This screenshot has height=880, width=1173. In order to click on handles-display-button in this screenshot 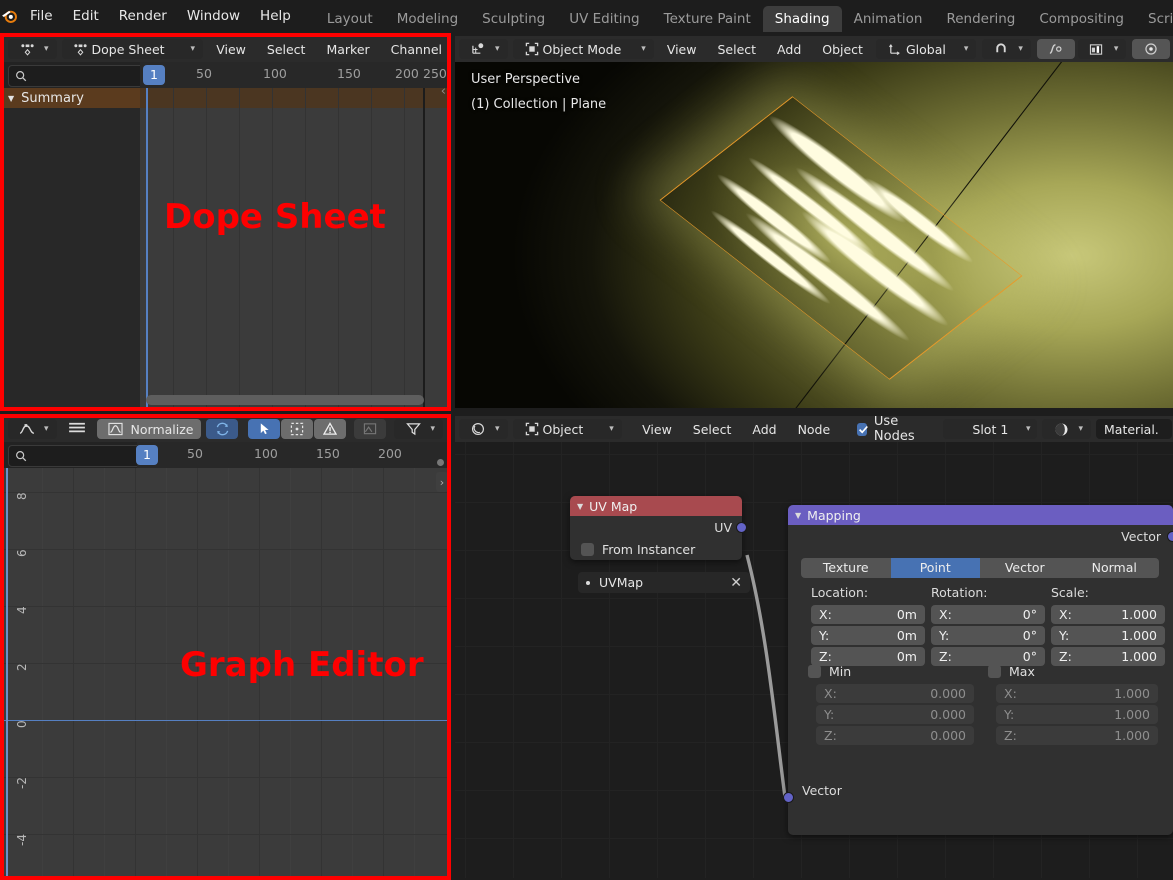, I will do `click(297, 429)`.